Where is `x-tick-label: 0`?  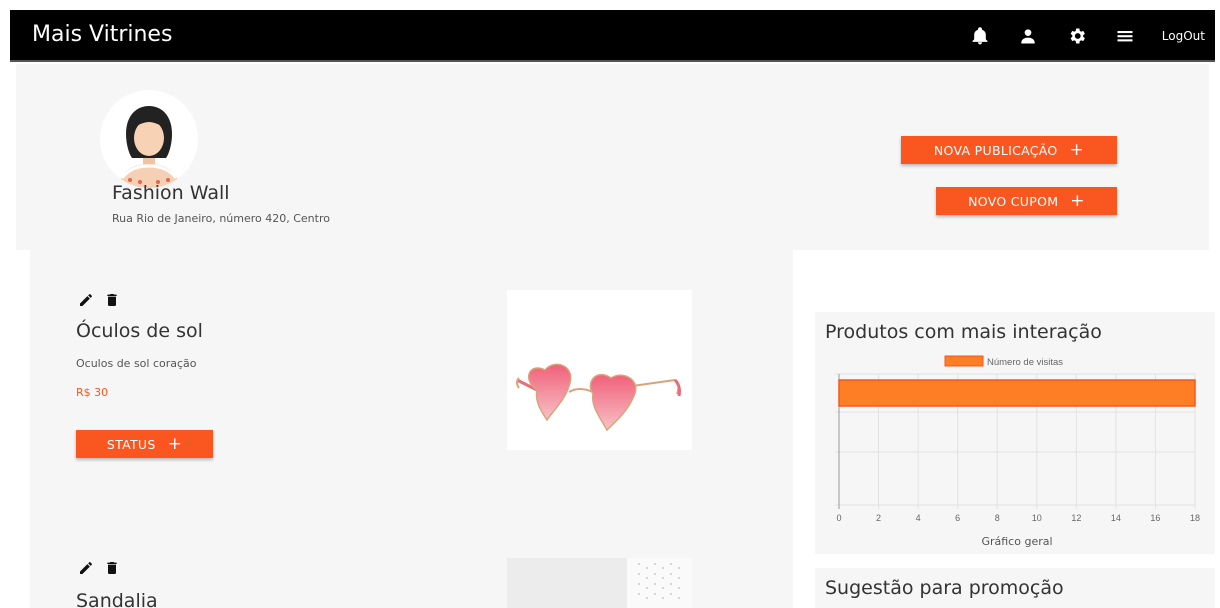 x-tick-label: 0 is located at coordinates (838, 518).